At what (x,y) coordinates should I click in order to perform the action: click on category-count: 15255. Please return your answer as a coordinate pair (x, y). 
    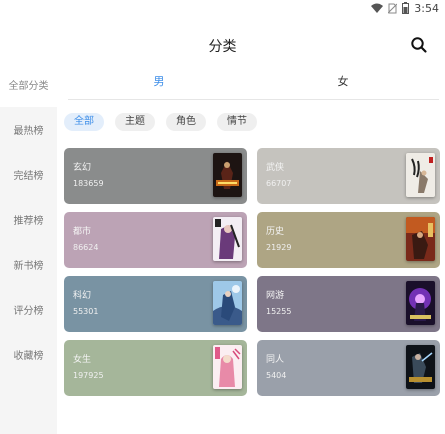
    Looking at the image, I should click on (279, 311).